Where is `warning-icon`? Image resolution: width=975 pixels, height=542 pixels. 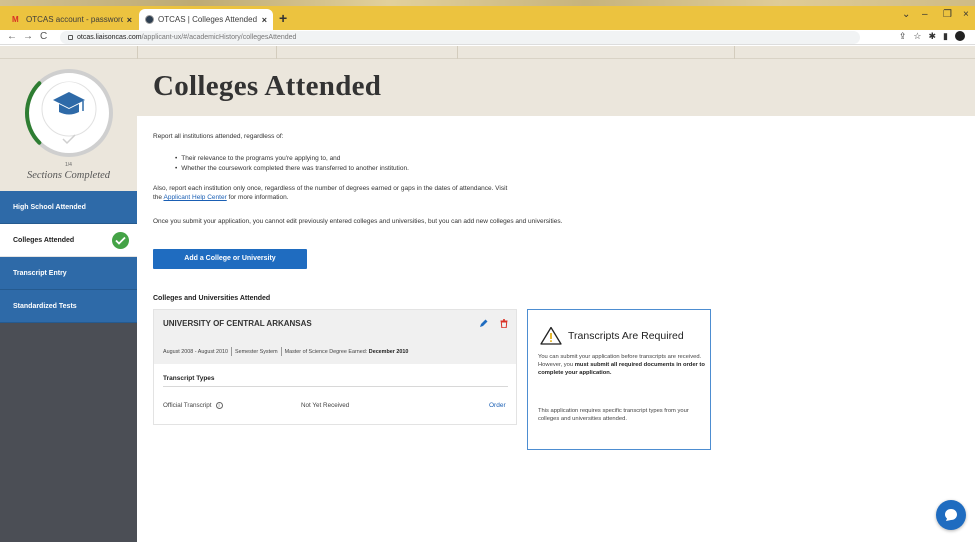 warning-icon is located at coordinates (551, 335).